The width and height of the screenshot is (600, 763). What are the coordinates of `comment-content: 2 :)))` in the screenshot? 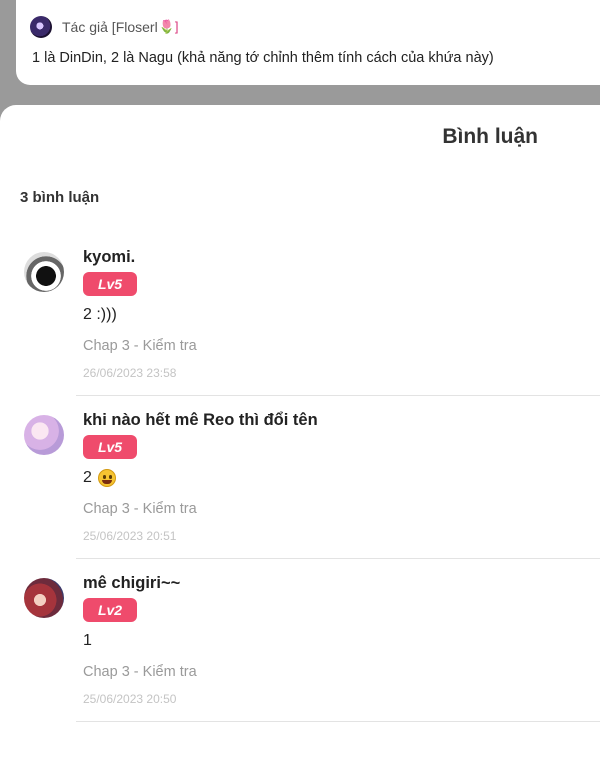 It's located at (100, 315).